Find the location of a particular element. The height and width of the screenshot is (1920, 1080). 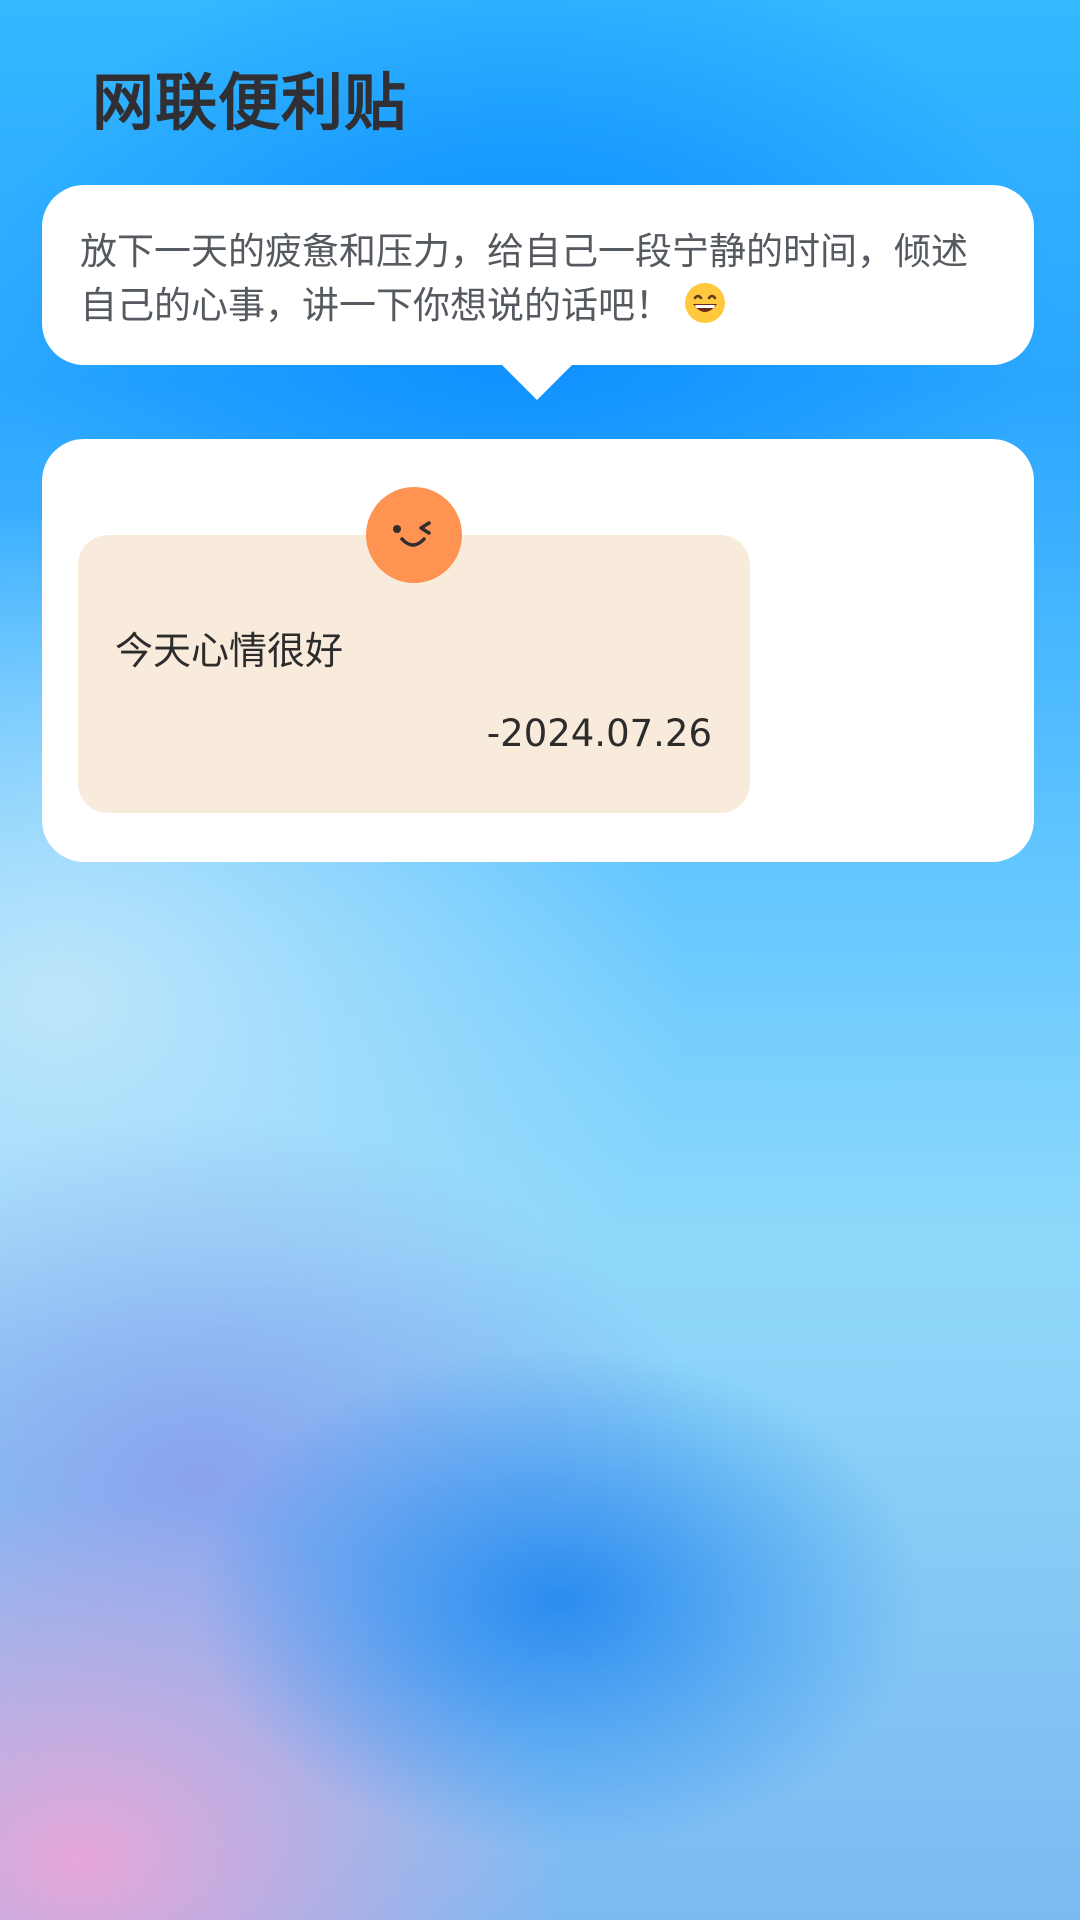

grinning-face-emoji-icon is located at coordinates (705, 303).